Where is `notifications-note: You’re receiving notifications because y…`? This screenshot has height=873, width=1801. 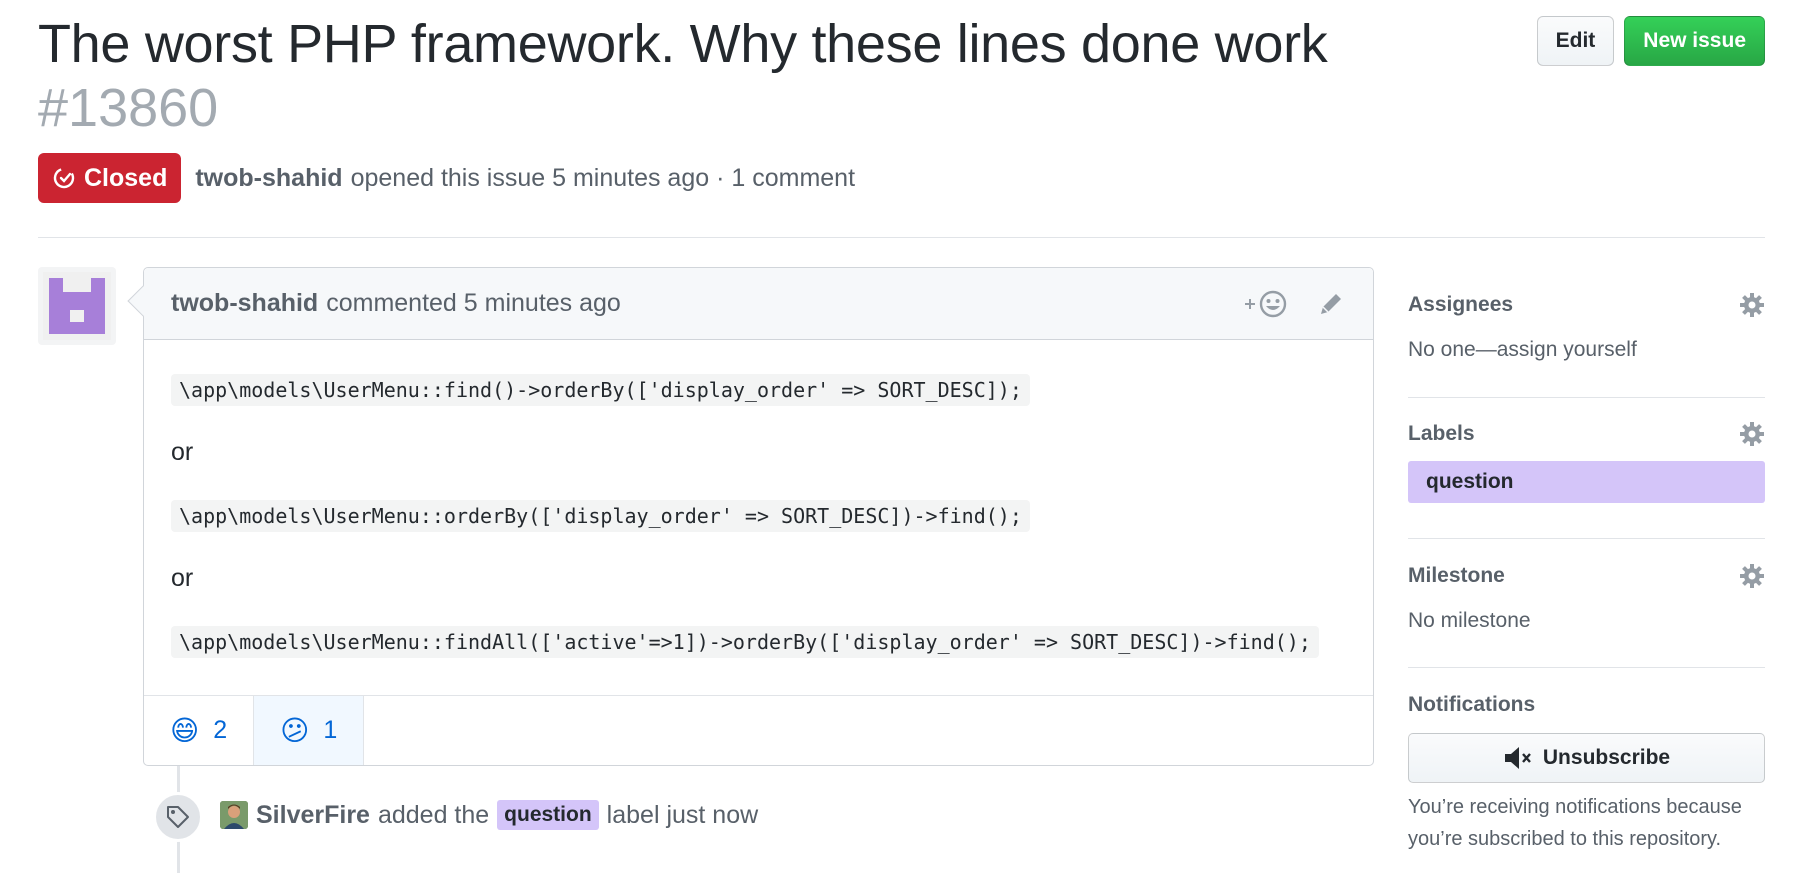 notifications-note: You’re receiving notifications because y… is located at coordinates (1575, 823).